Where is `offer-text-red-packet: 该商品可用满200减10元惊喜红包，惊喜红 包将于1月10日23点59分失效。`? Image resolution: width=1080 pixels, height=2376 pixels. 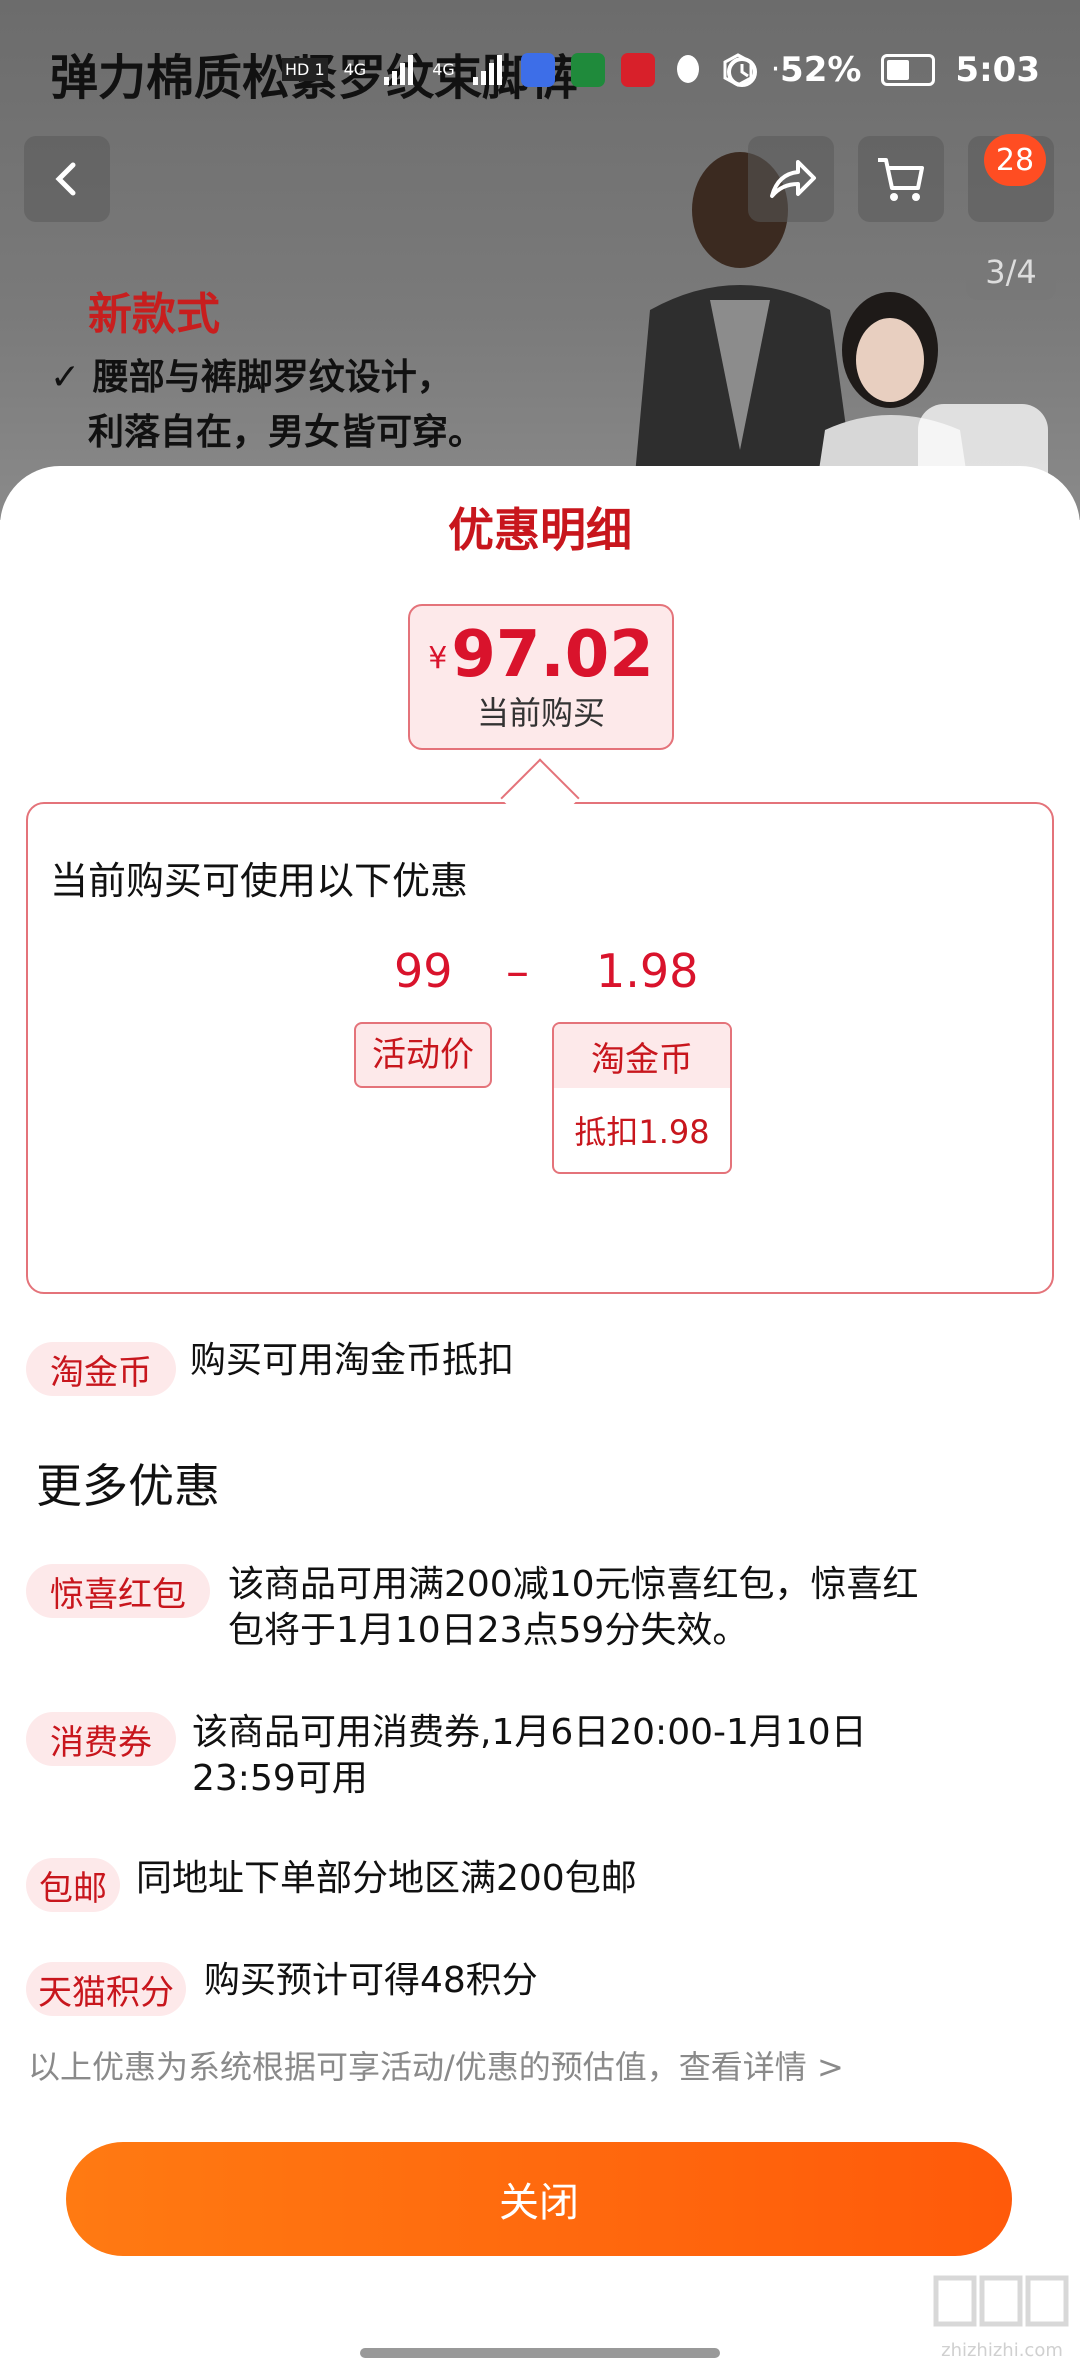
offer-text-red-packet: 该商品可用满200减10元惊喜红包，惊喜红 包将于1月10日23点59分失效。 is located at coordinates (573, 1608).